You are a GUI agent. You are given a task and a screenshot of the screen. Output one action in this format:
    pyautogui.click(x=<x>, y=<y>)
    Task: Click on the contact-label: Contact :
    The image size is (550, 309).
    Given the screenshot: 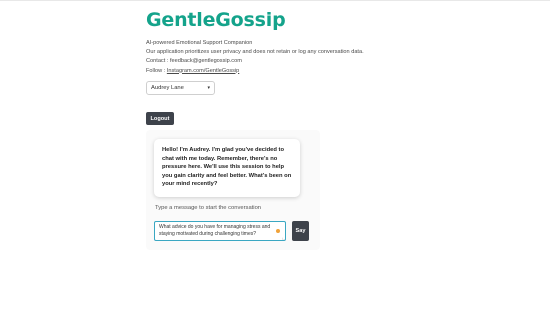 What is the action you would take?
    pyautogui.click(x=158, y=61)
    